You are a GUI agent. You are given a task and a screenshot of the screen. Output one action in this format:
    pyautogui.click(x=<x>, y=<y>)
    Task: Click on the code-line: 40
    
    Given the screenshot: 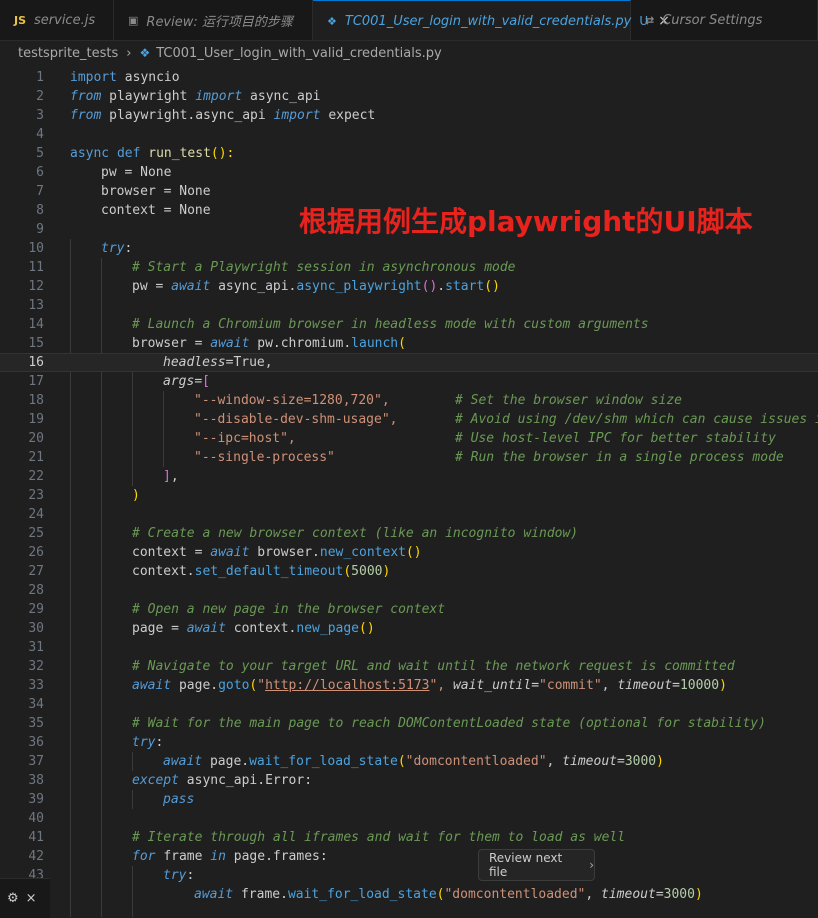 What is the action you would take?
    pyautogui.click(x=36, y=818)
    